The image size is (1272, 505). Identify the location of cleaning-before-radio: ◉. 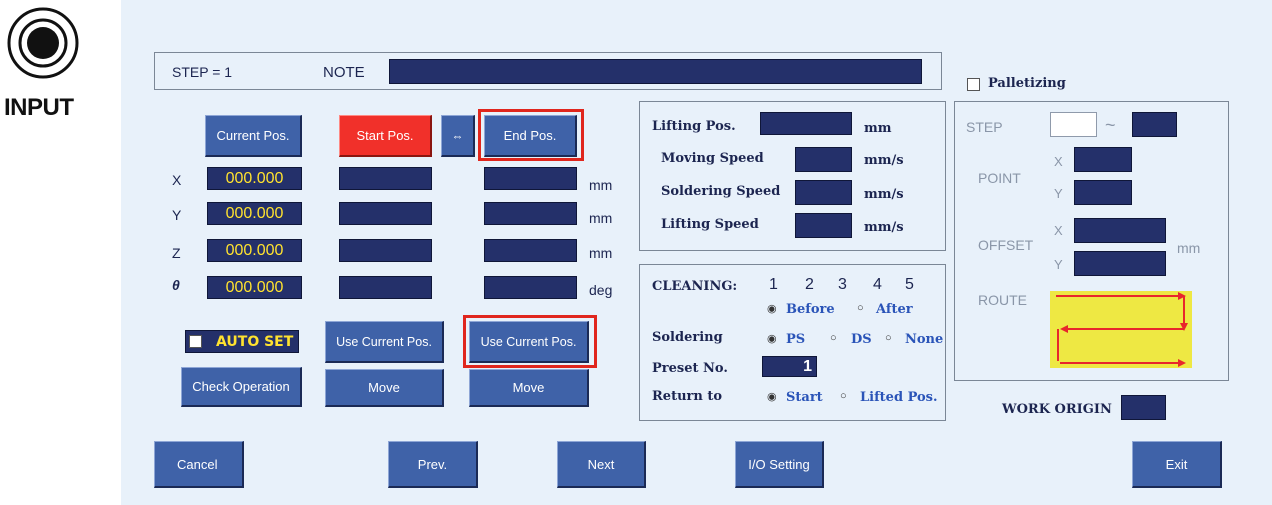
(772, 308).